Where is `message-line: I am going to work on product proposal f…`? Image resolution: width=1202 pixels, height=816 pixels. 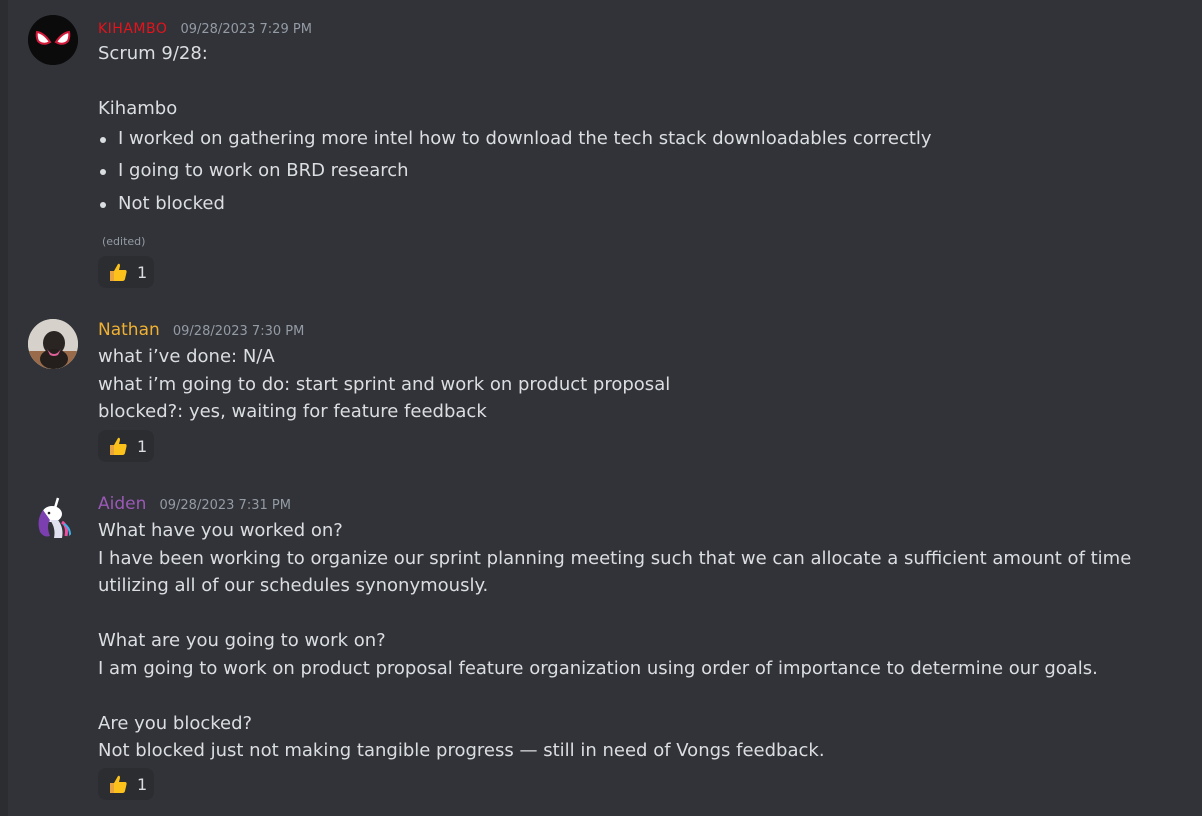
message-line: I am going to work on product proposal f… is located at coordinates (598, 668).